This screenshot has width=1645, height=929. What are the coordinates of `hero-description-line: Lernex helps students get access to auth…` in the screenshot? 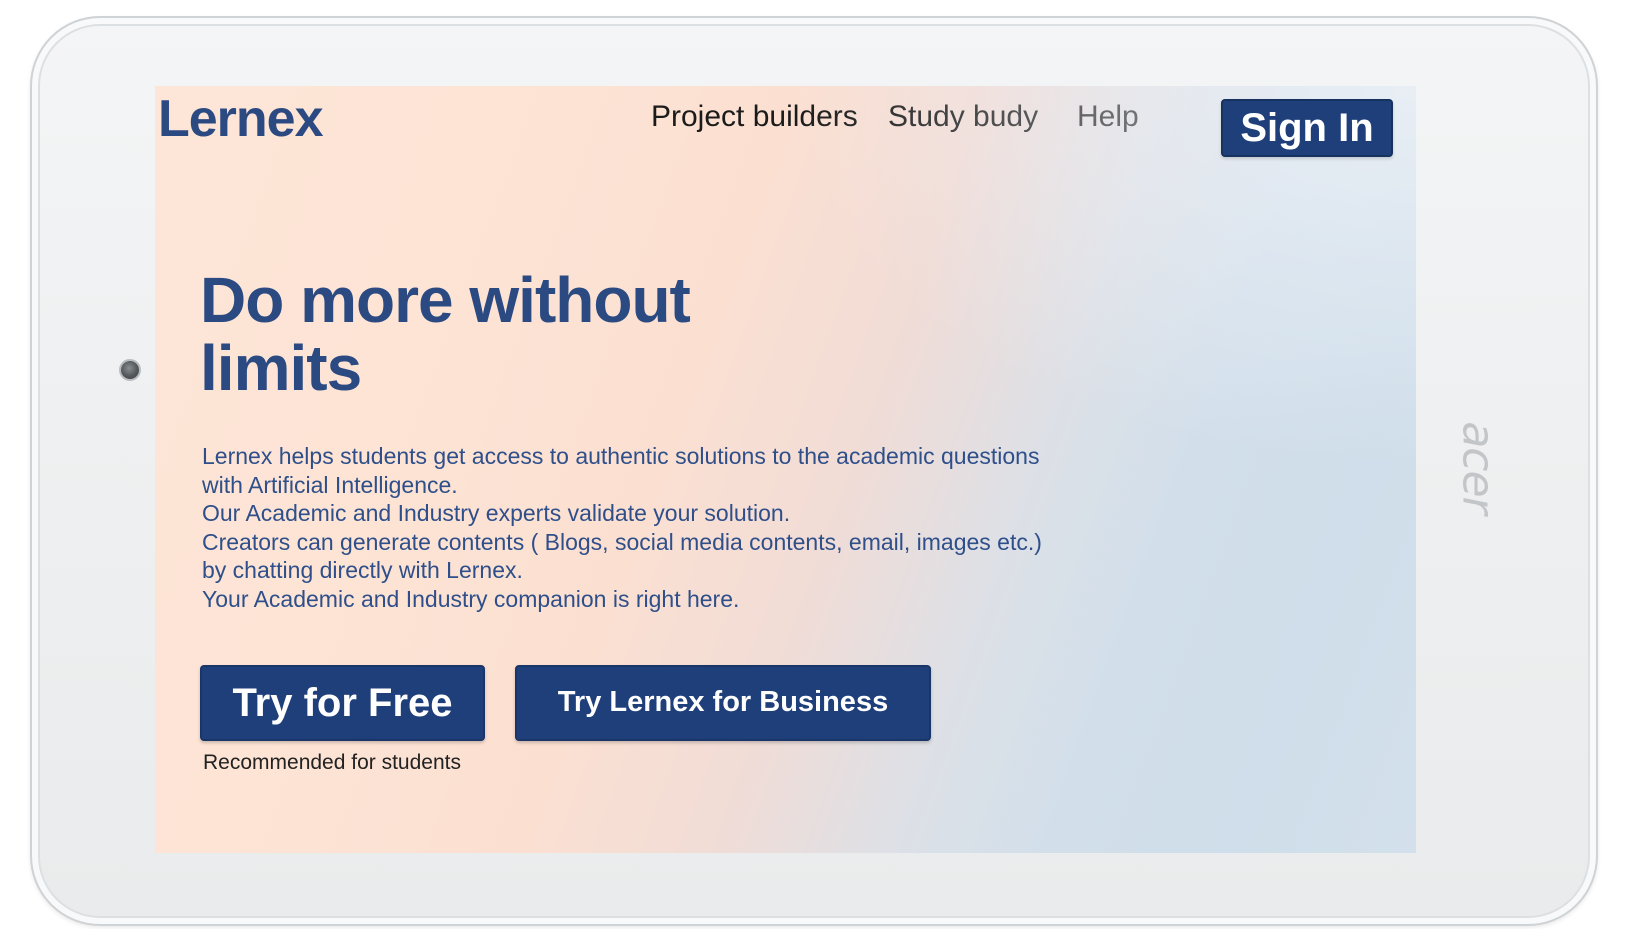 It's located at (621, 456).